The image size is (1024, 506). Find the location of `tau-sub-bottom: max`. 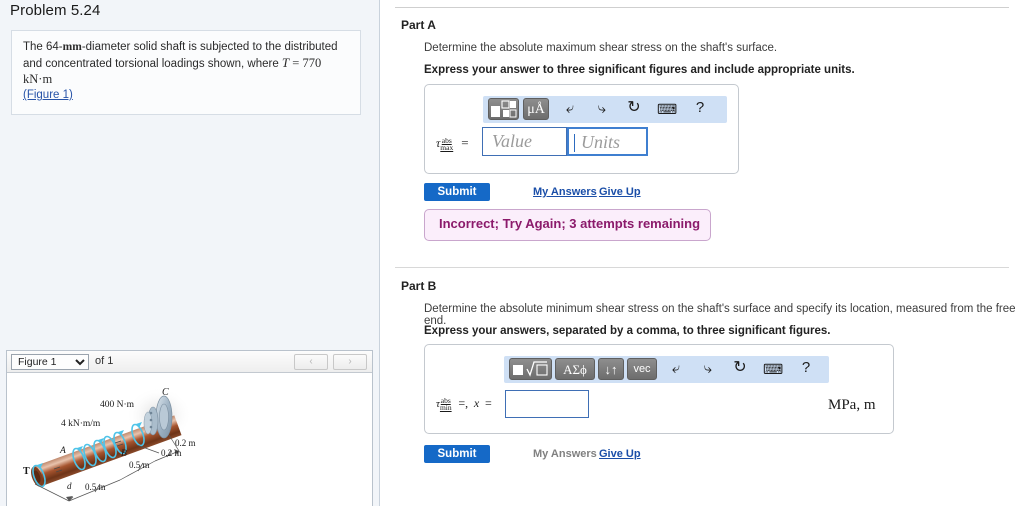

tau-sub-bottom: max is located at coordinates (447, 148).